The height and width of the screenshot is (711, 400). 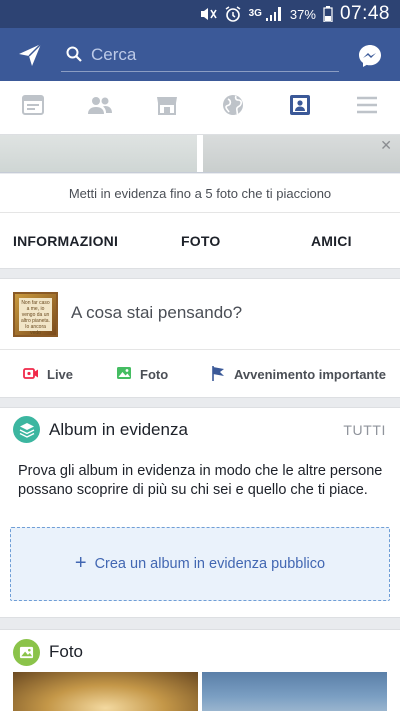 I want to click on news-feed-icon, so click(x=33, y=107).